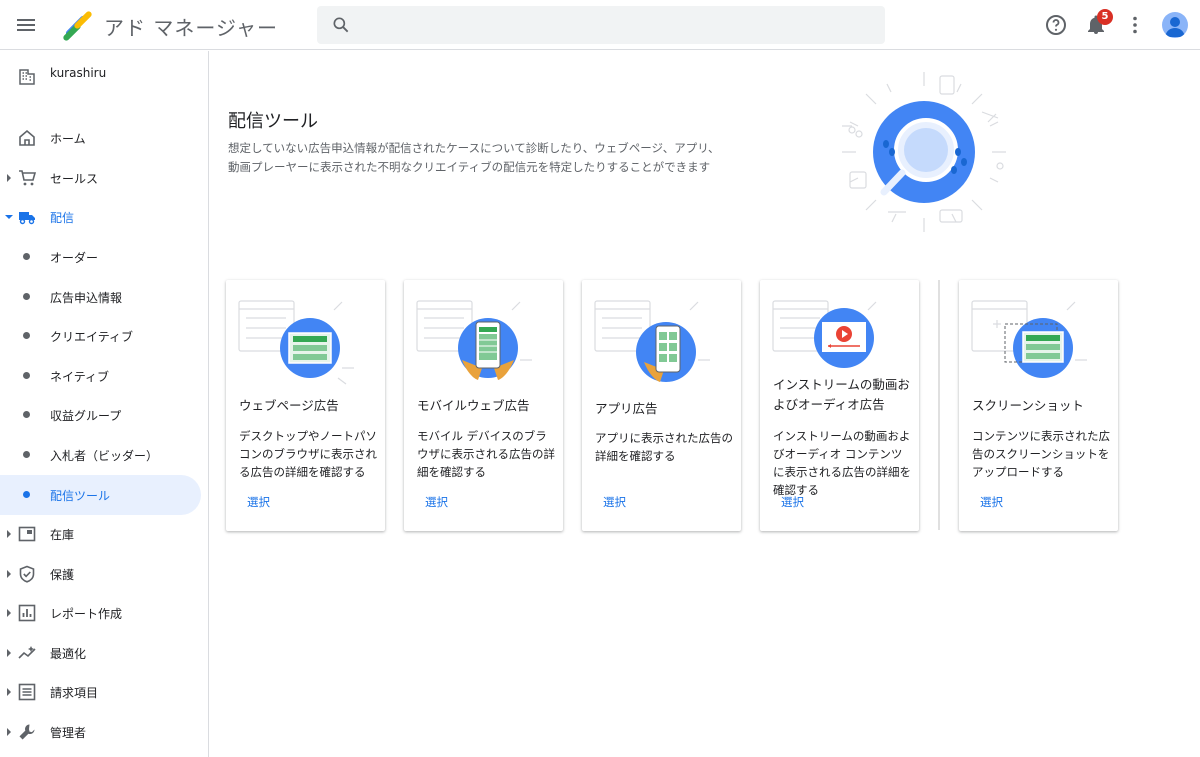 The height and width of the screenshot is (757, 1200). I want to click on person-icon, so click(1175, 27).